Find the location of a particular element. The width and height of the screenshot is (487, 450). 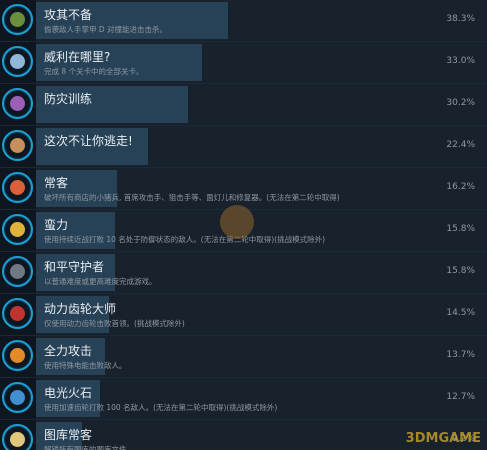

achievement-row: 全力攻击使用特殊电能击败敌人。 13.7% is located at coordinates (243, 356).